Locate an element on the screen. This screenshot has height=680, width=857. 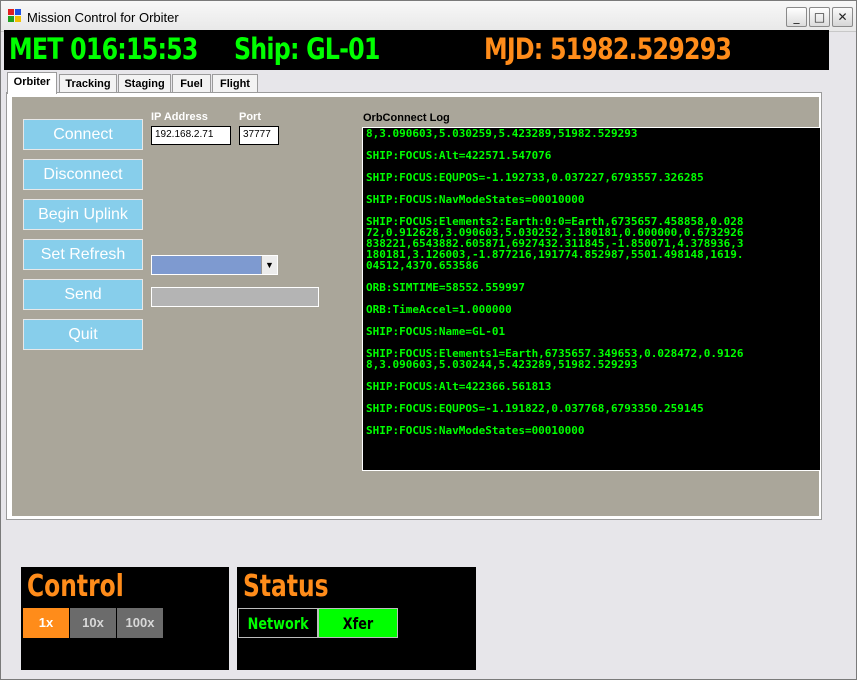
ip-address-field: 192.168.2.71 is located at coordinates (191, 135).